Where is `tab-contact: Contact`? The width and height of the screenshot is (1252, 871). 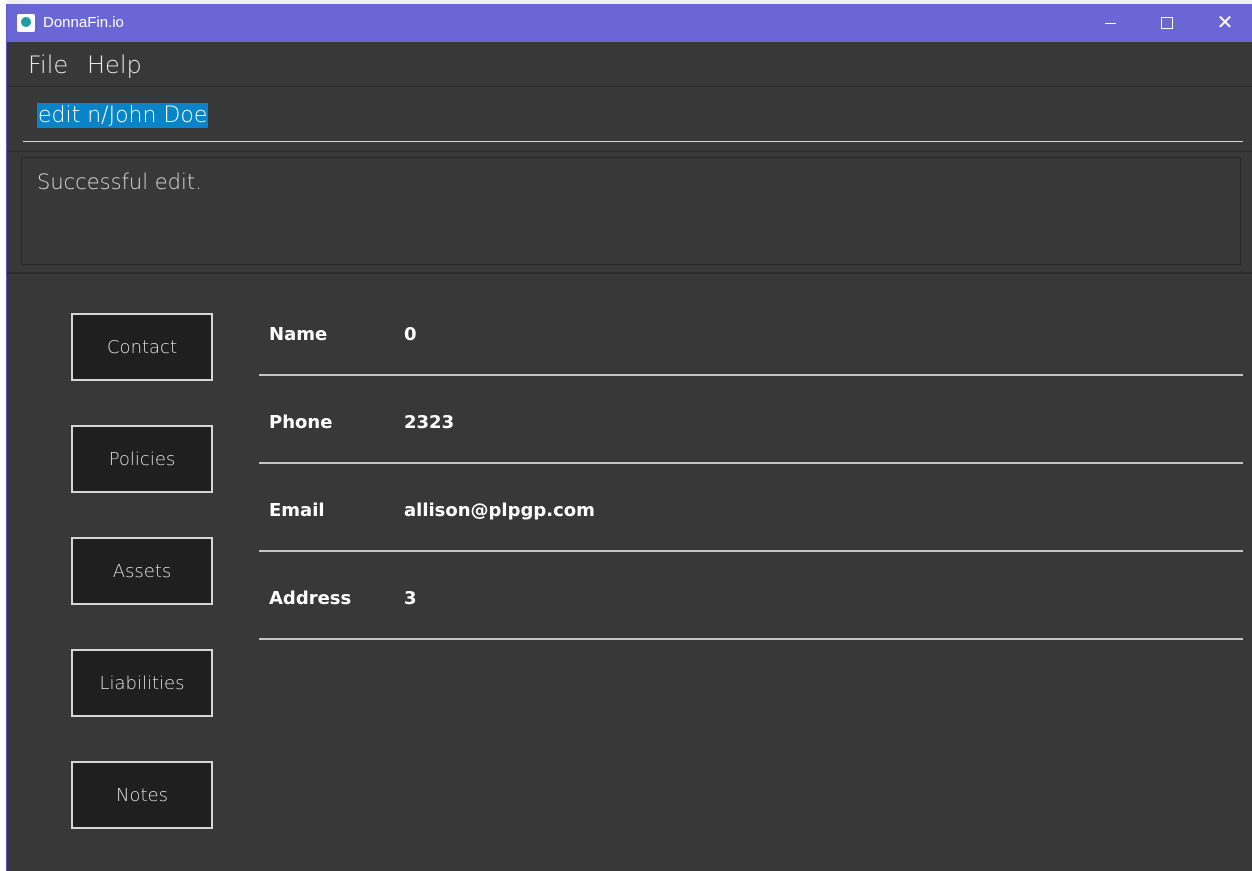
tab-contact: Contact is located at coordinates (142, 347).